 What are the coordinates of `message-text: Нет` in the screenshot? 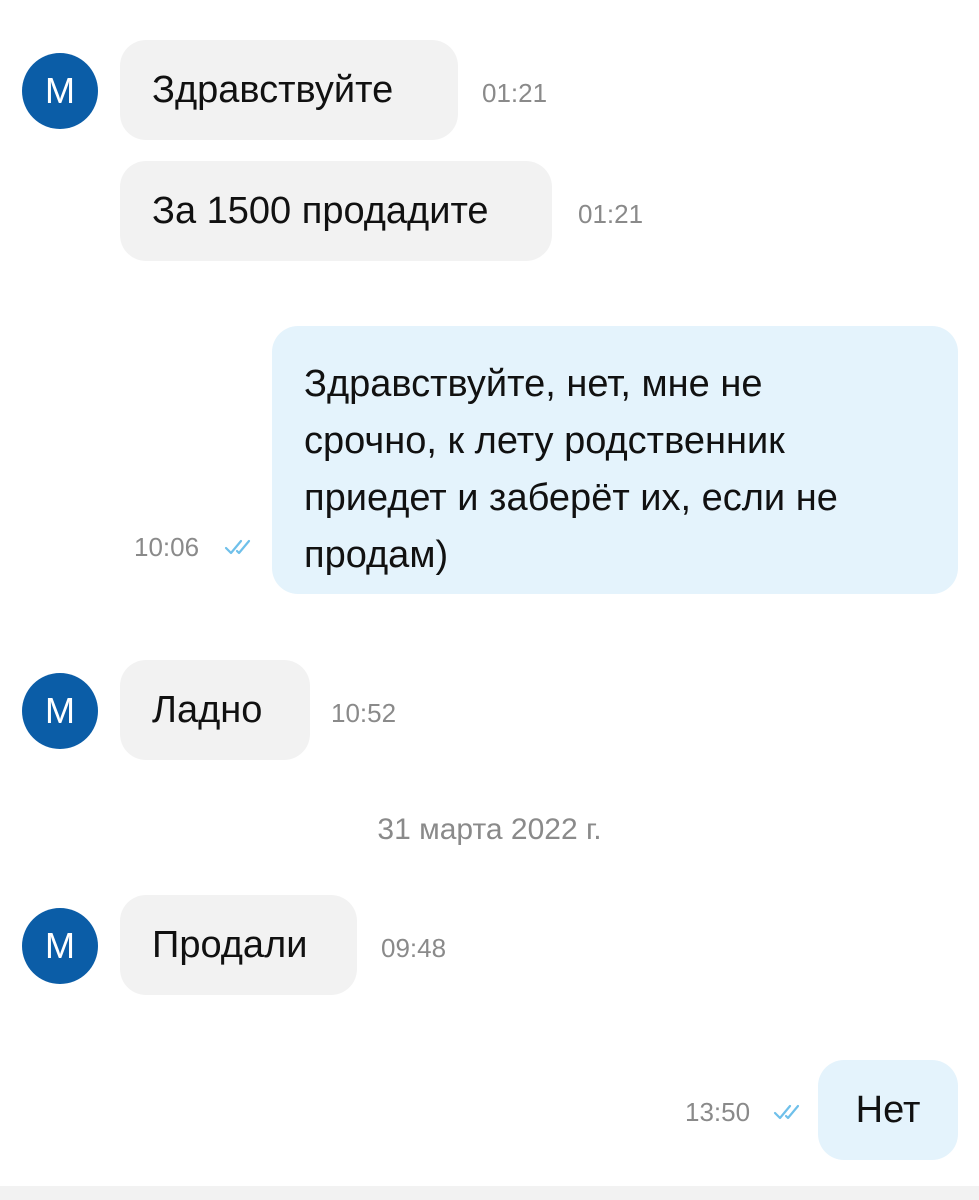 It's located at (888, 1110).